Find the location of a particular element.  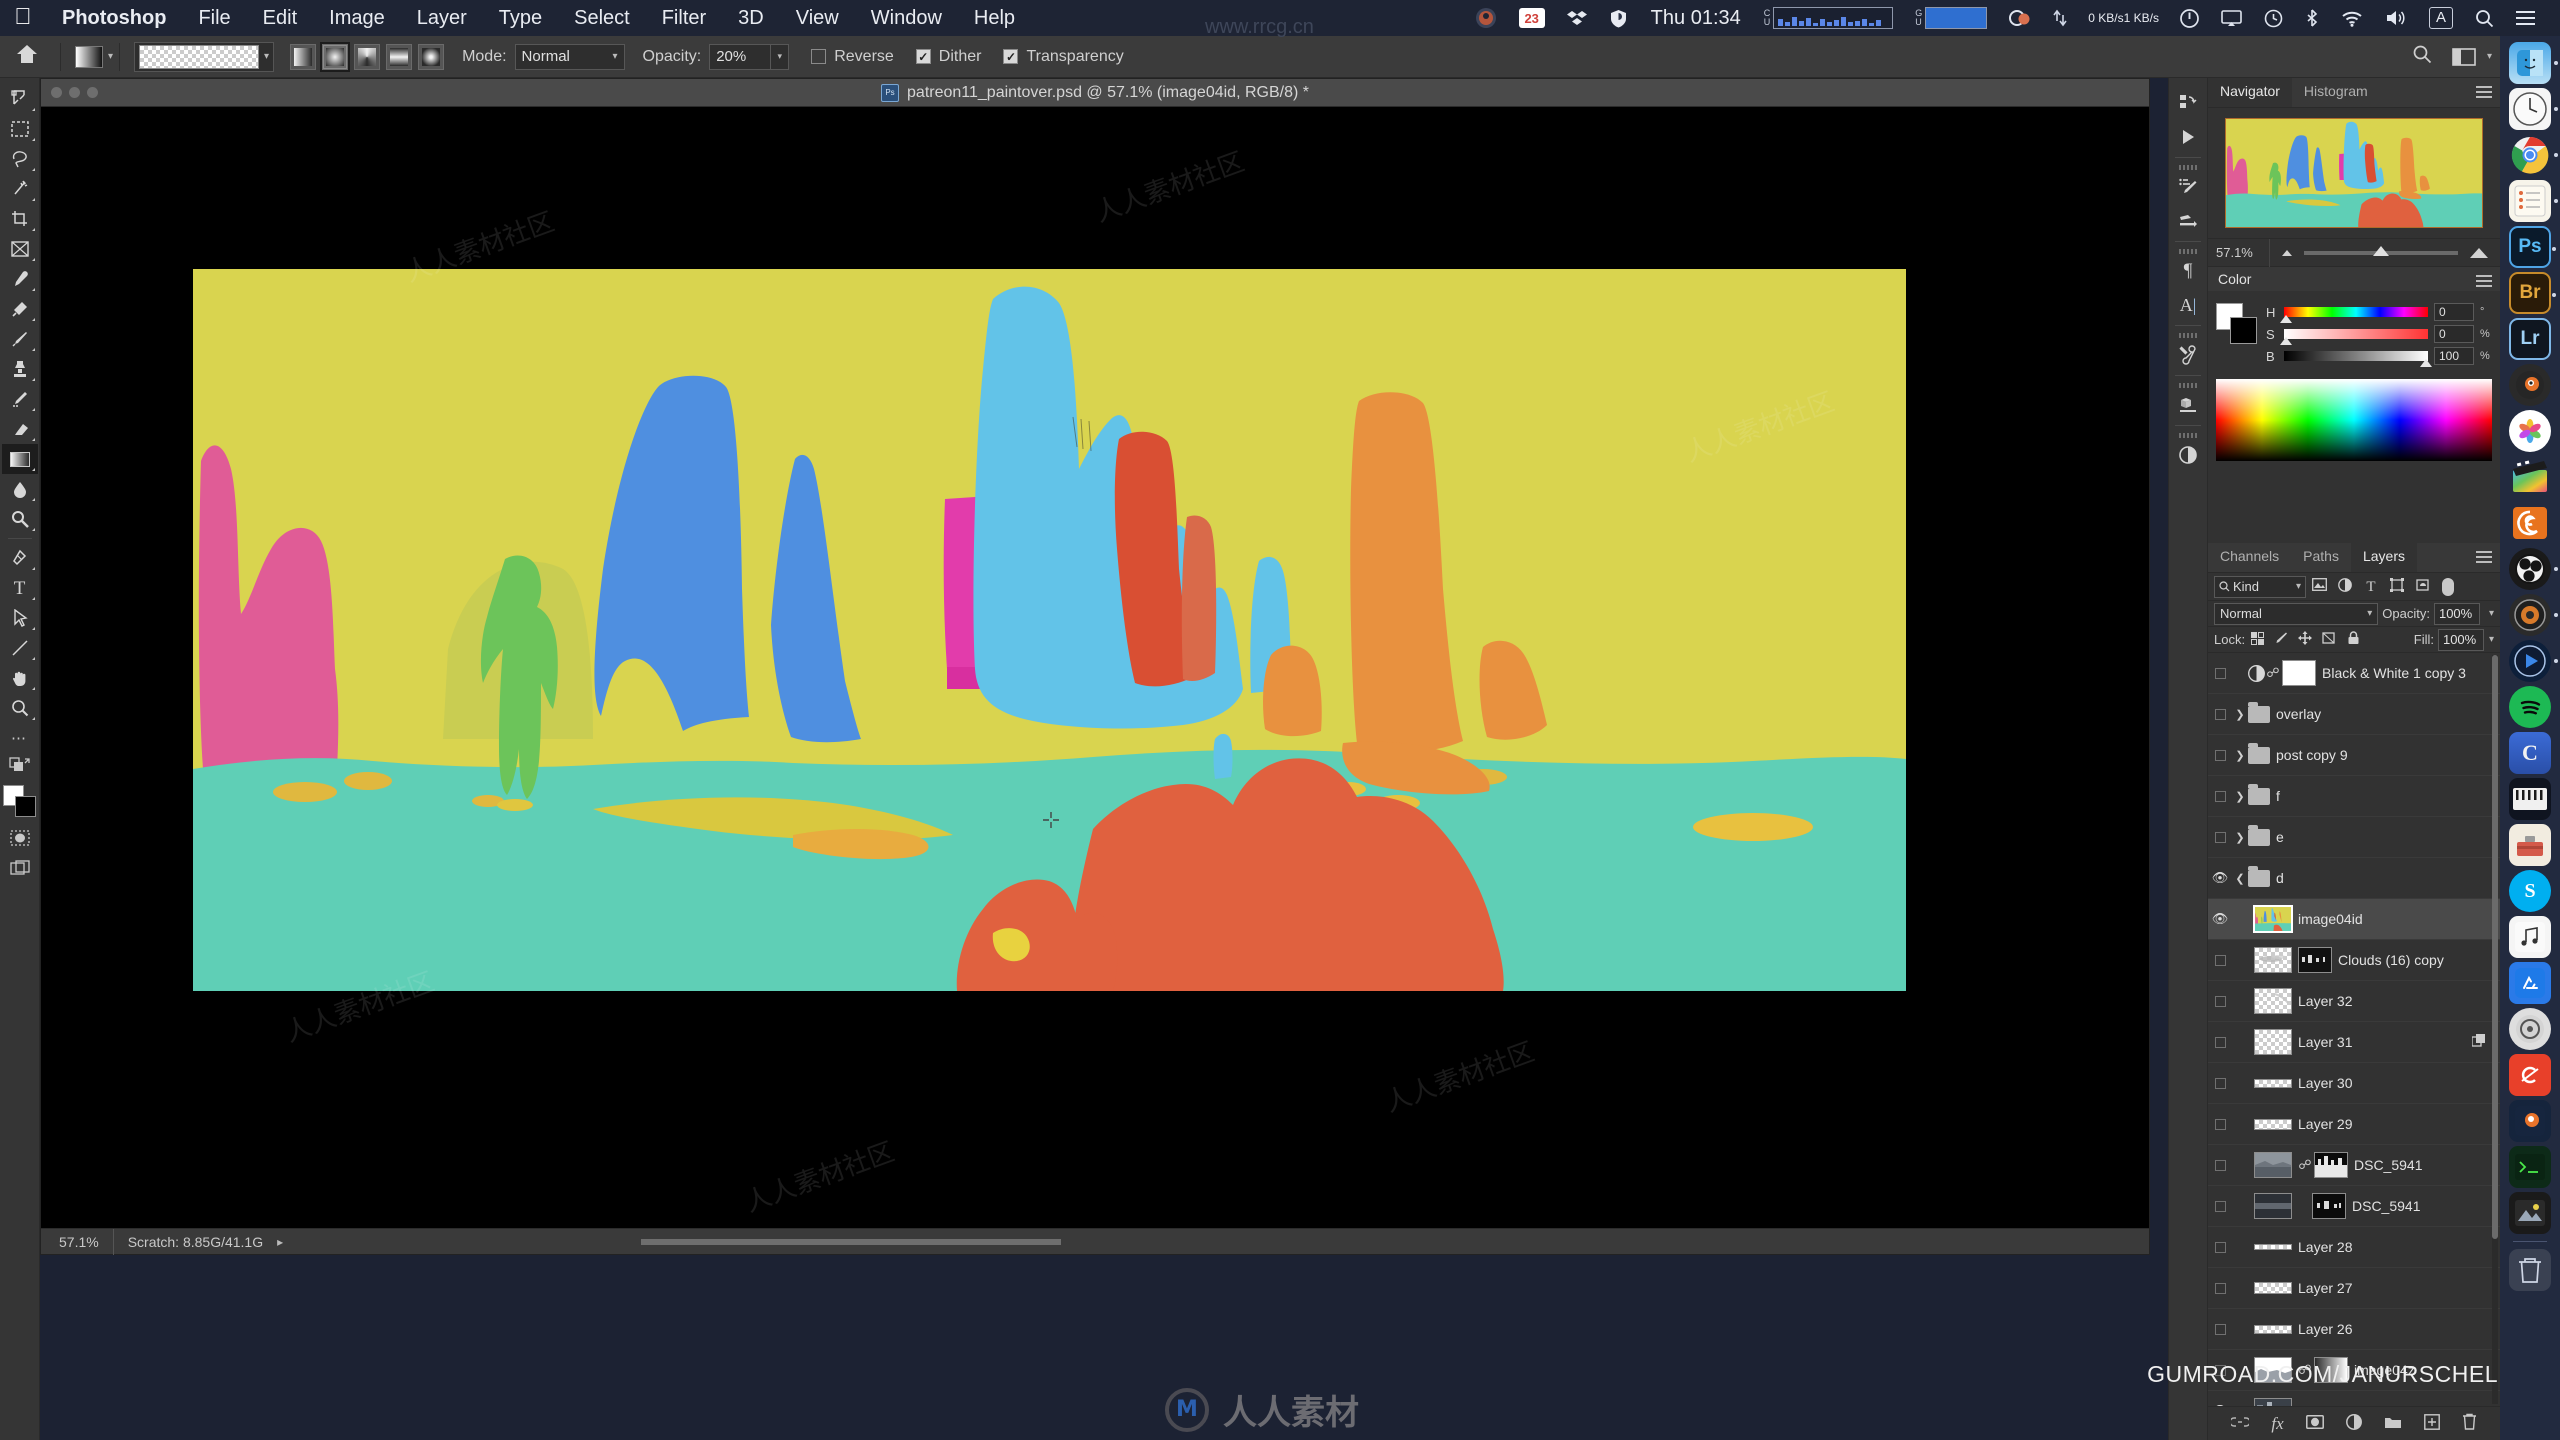

istat-menus-icon is located at coordinates (2020, 18).